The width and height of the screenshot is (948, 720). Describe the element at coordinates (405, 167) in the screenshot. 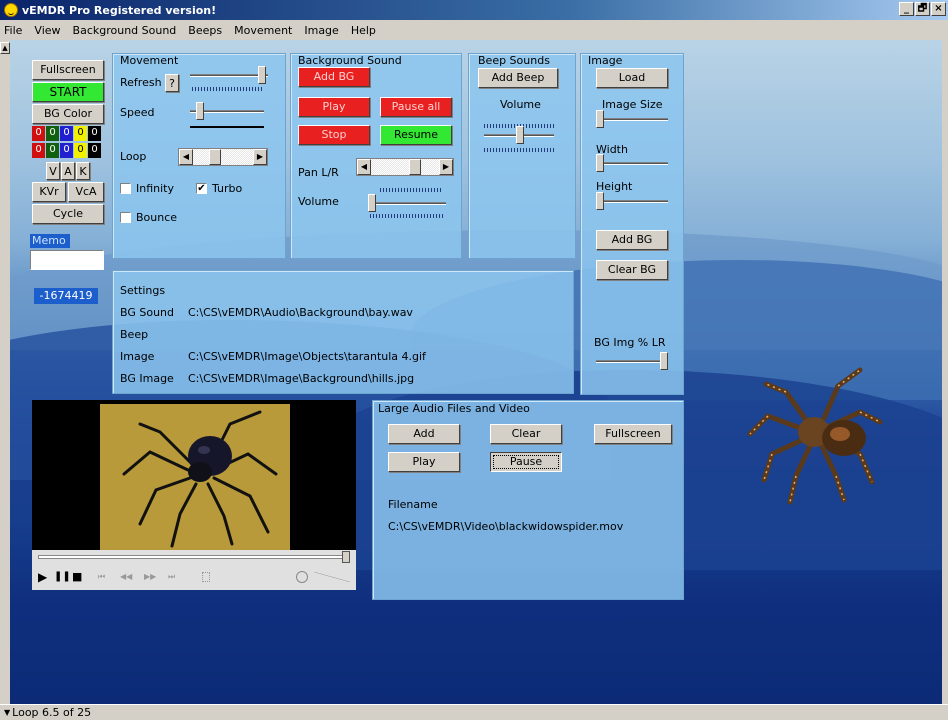

I see `pan-scrollbar: ◀ ▶` at that location.